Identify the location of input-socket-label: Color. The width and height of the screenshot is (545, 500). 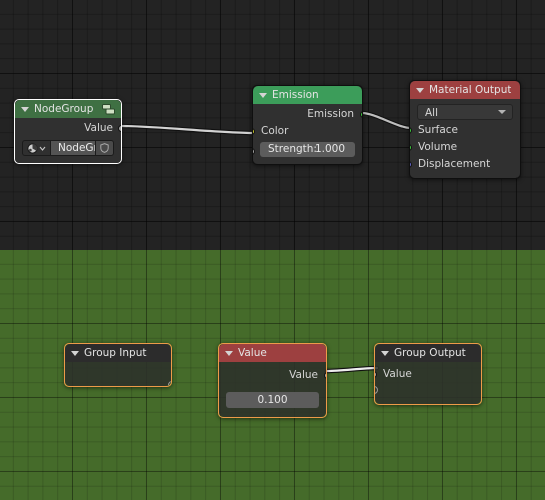
(275, 131).